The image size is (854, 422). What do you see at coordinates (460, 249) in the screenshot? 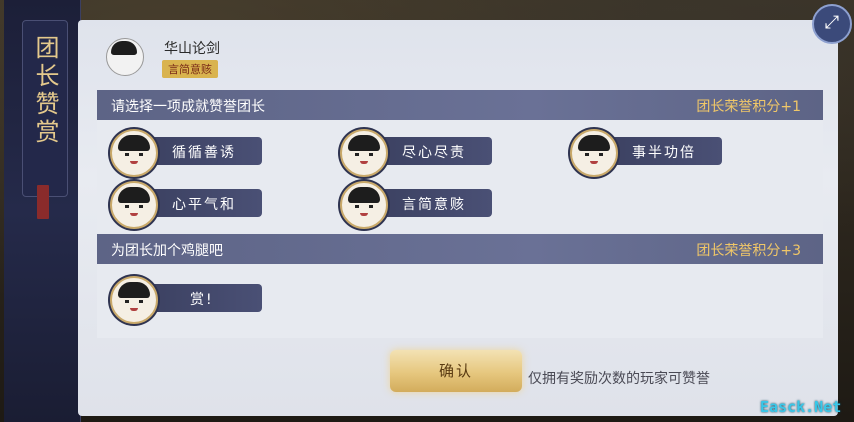
I see `section-reward-header: 为团长加个鸡腿吧 团长荣誉积分+3` at bounding box center [460, 249].